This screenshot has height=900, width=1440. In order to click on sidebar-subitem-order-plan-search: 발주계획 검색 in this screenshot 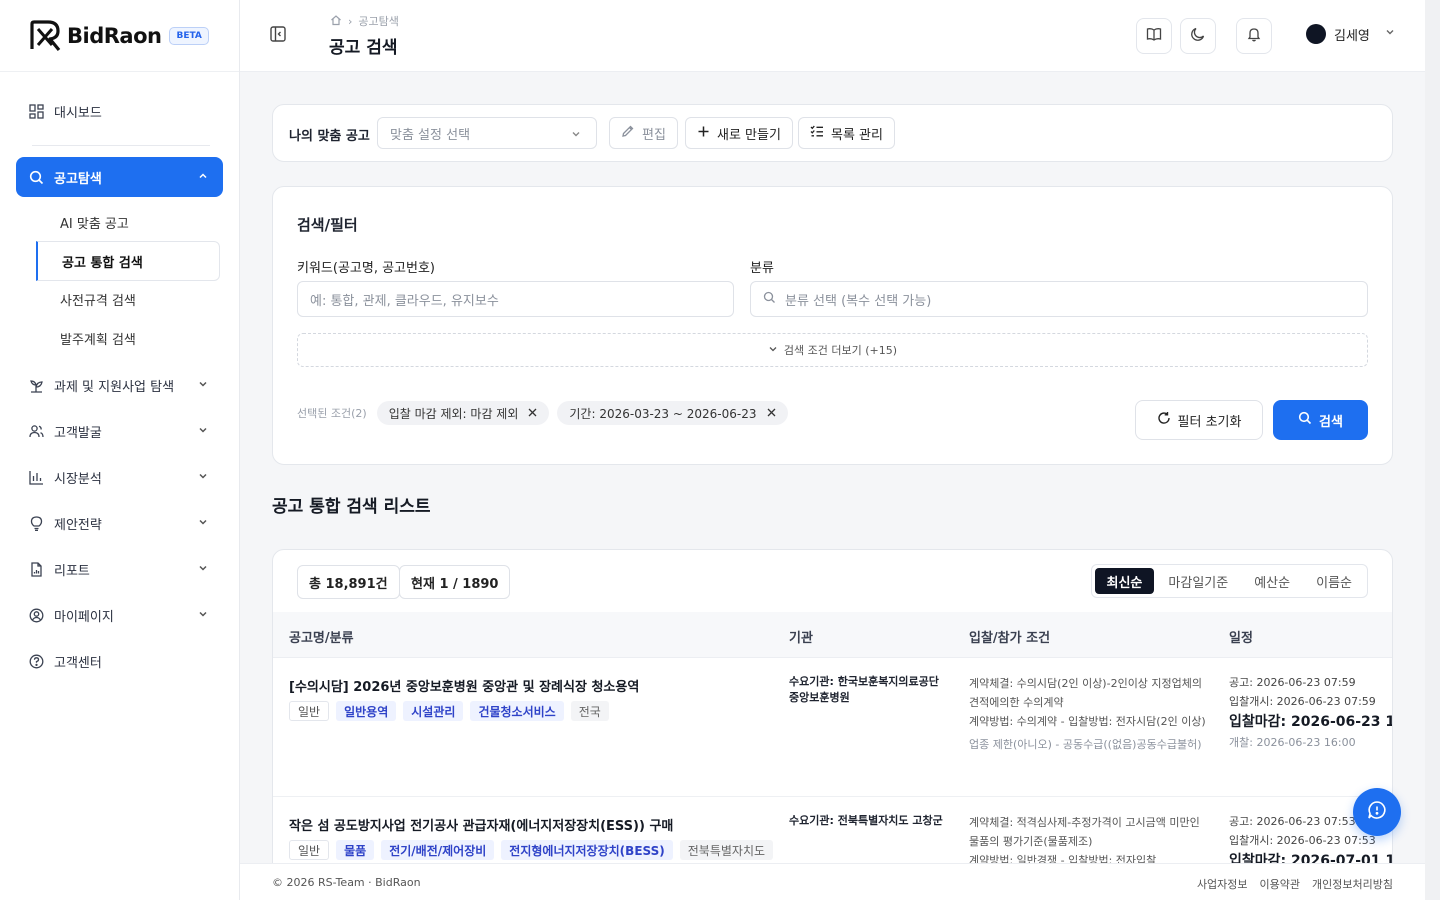, I will do `click(128, 338)`.